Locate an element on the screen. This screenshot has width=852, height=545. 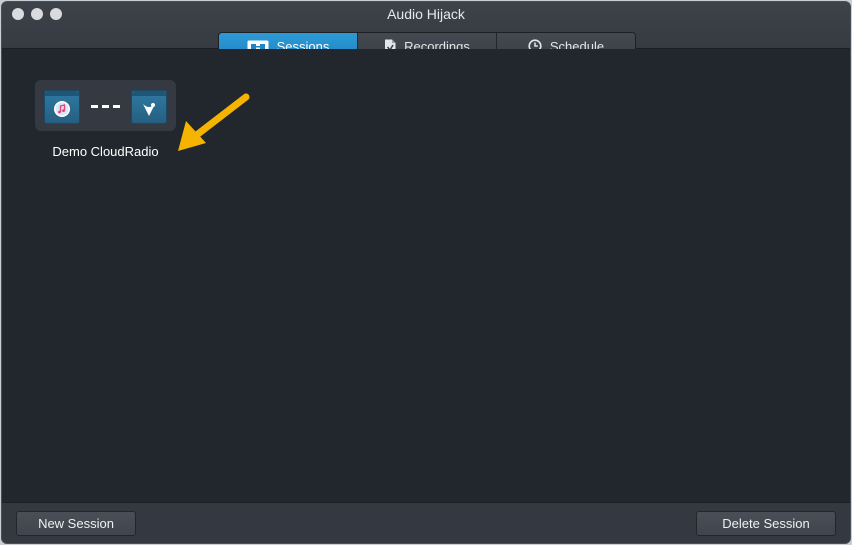
annotation-arrow-icon is located at coordinates (214, 122).